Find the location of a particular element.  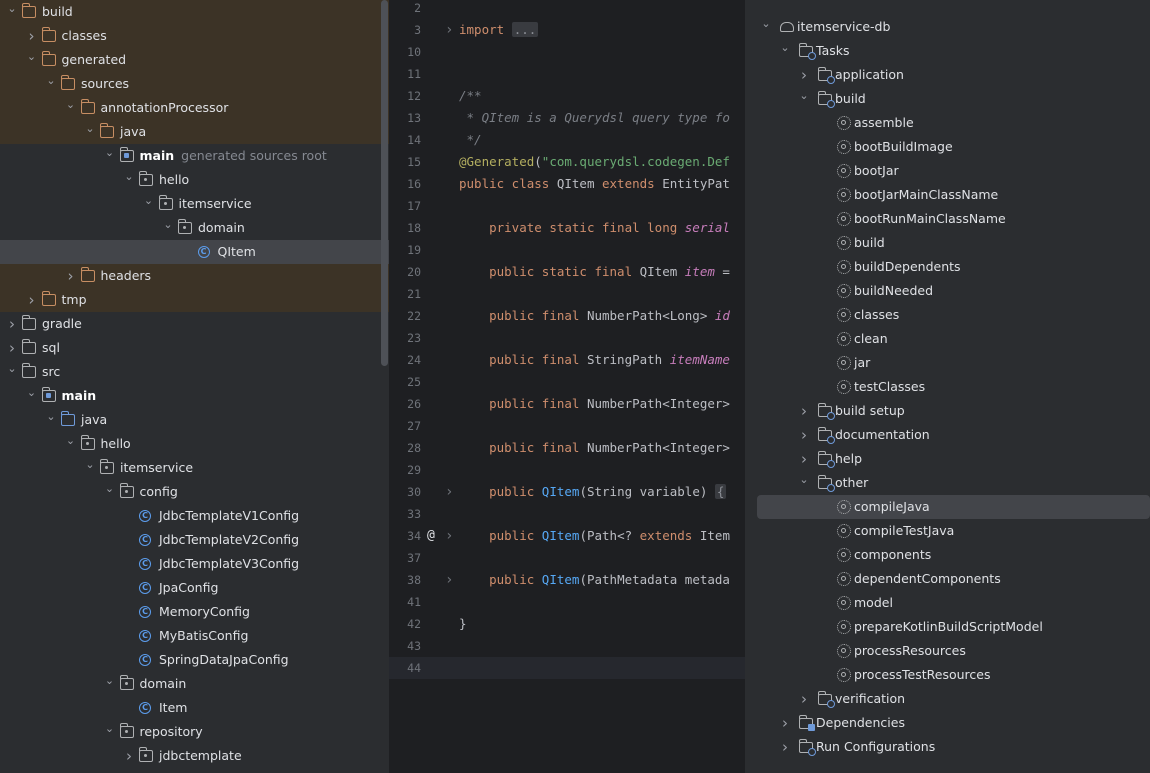

code-line: 10 is located at coordinates (567, 52).